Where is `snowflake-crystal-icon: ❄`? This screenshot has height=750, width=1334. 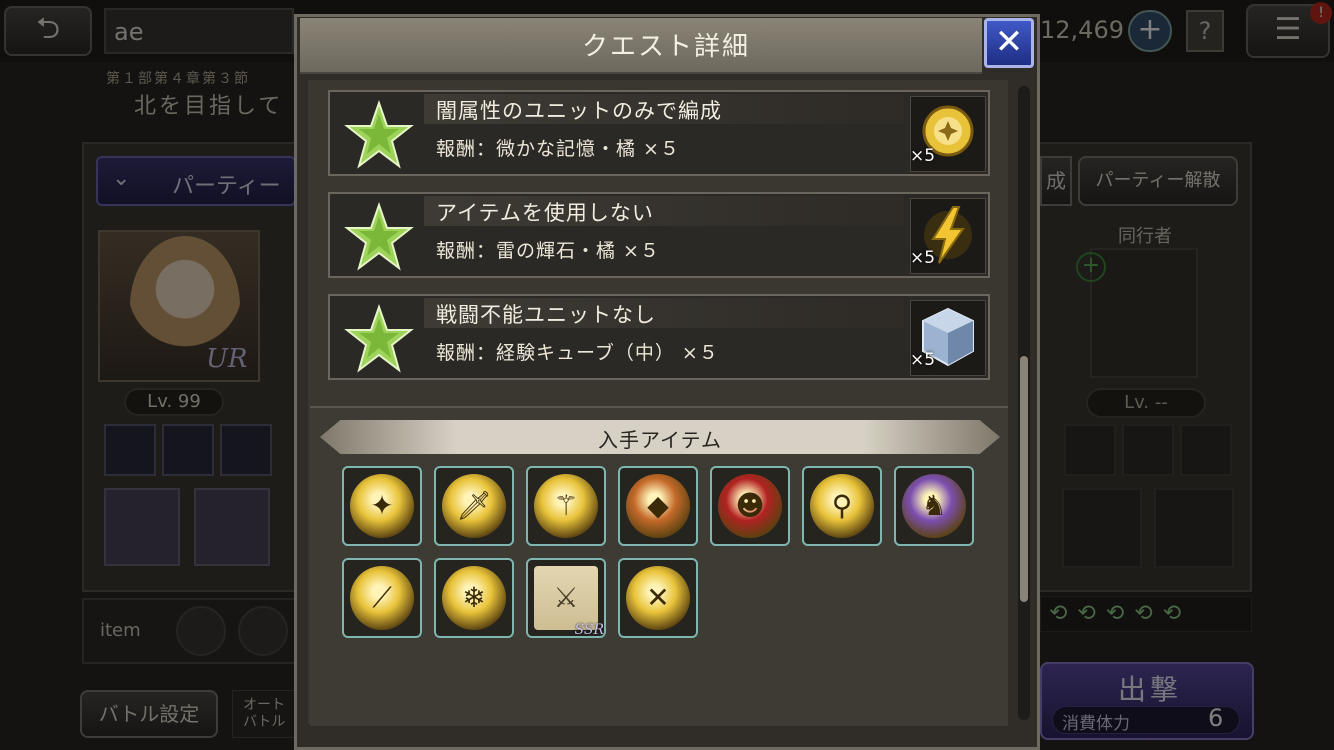 snowflake-crystal-icon: ❄ is located at coordinates (474, 597).